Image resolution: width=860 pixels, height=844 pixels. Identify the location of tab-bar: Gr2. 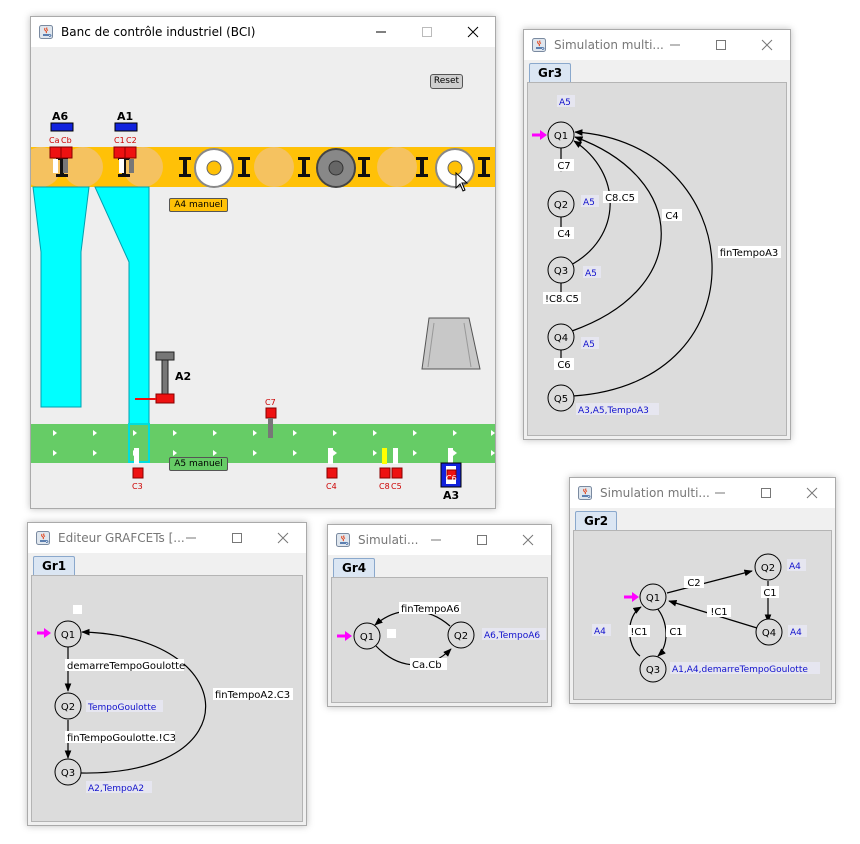
(702, 519).